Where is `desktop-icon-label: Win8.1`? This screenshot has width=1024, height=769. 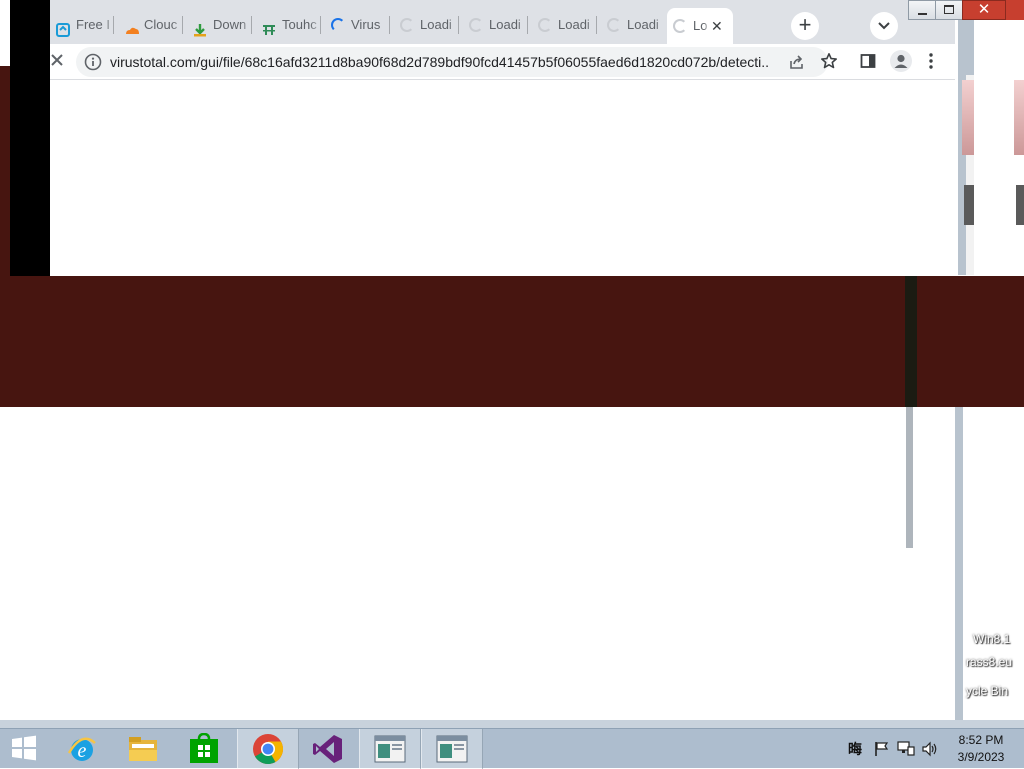
desktop-icon-label: Win8.1 is located at coordinates (991, 639).